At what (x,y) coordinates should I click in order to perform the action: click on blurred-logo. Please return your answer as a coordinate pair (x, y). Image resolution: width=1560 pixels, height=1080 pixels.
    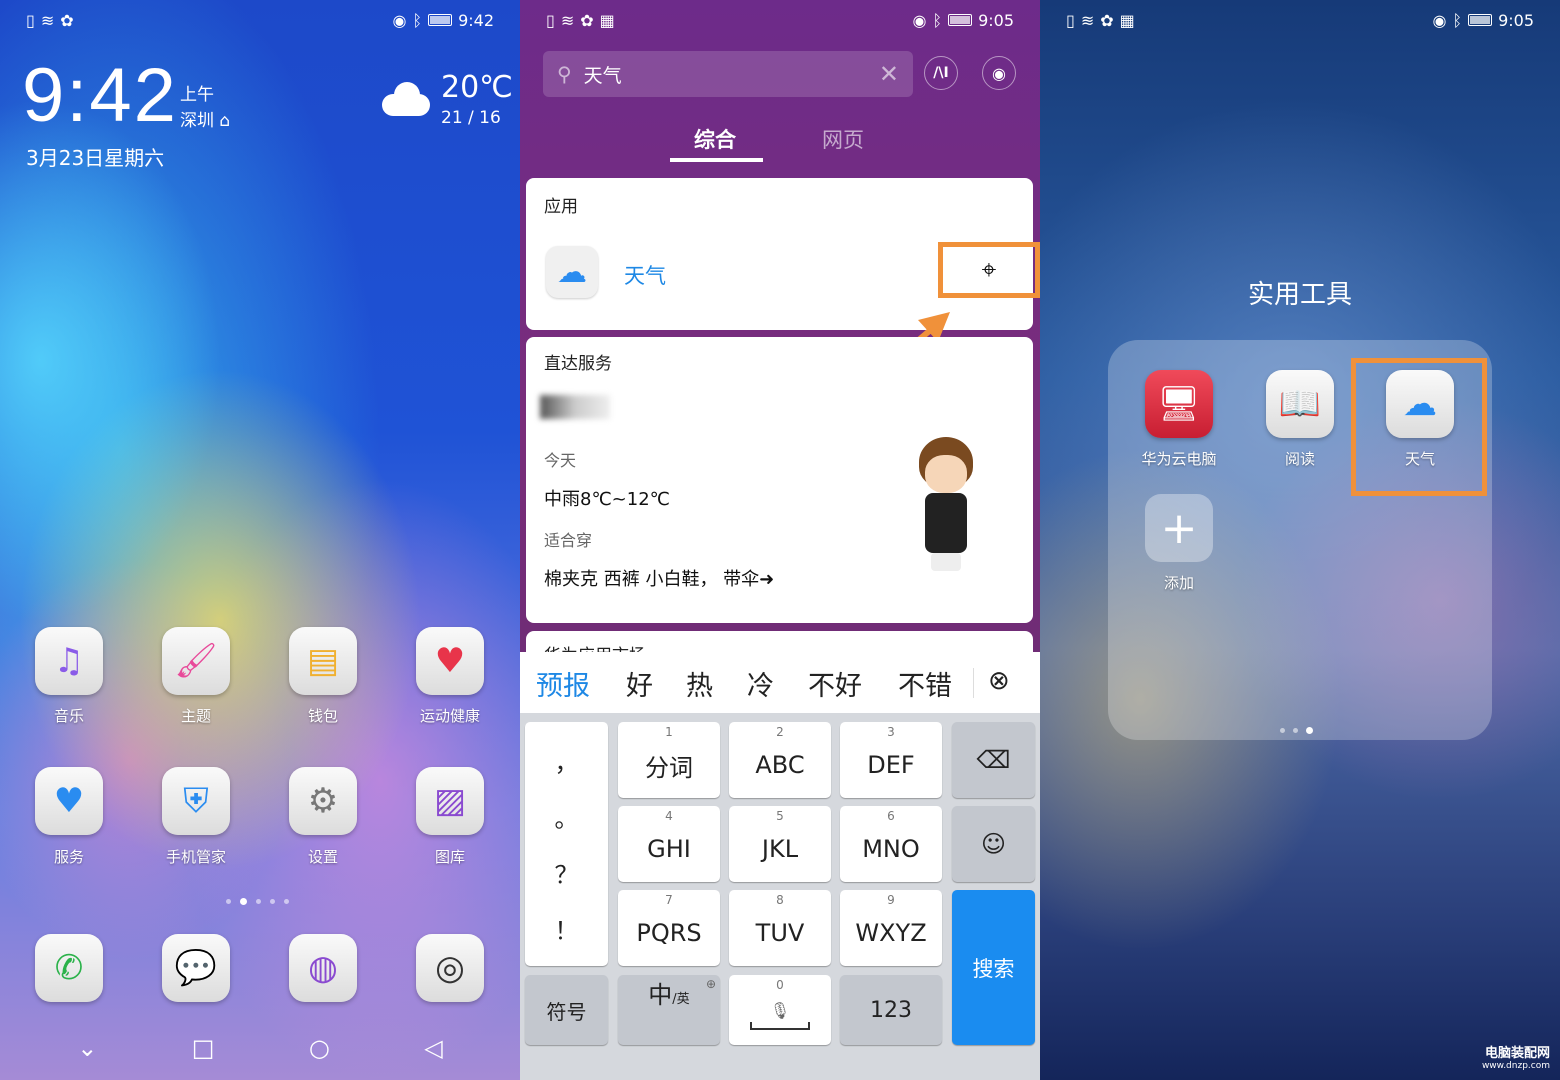
    Looking at the image, I should click on (575, 407).